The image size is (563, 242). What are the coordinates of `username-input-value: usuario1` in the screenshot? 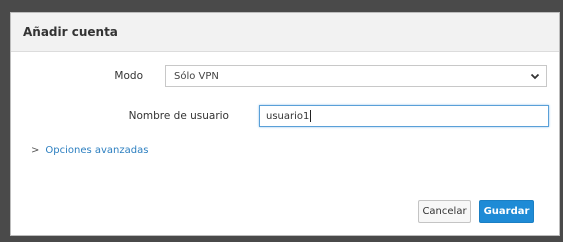 It's located at (288, 116).